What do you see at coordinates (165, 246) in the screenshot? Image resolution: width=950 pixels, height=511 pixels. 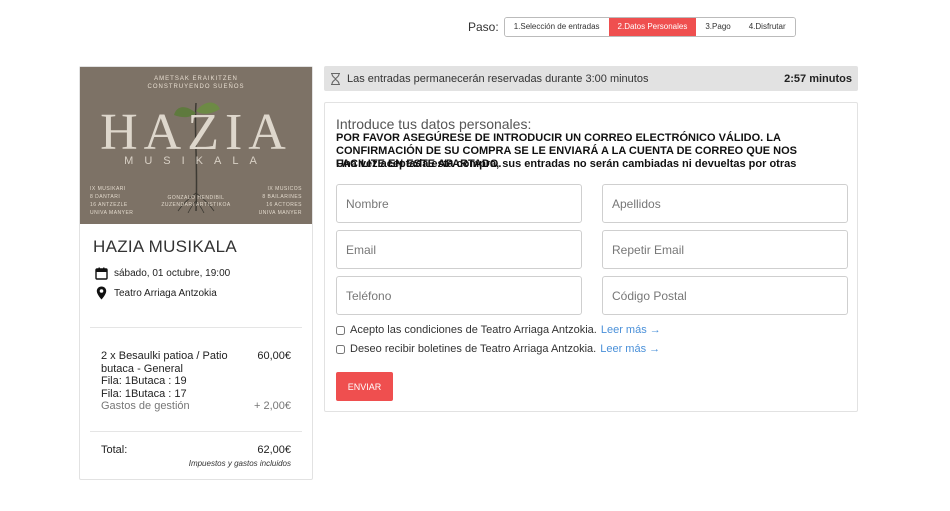 I see `event-title: HAZIA MUSIKALA` at bounding box center [165, 246].